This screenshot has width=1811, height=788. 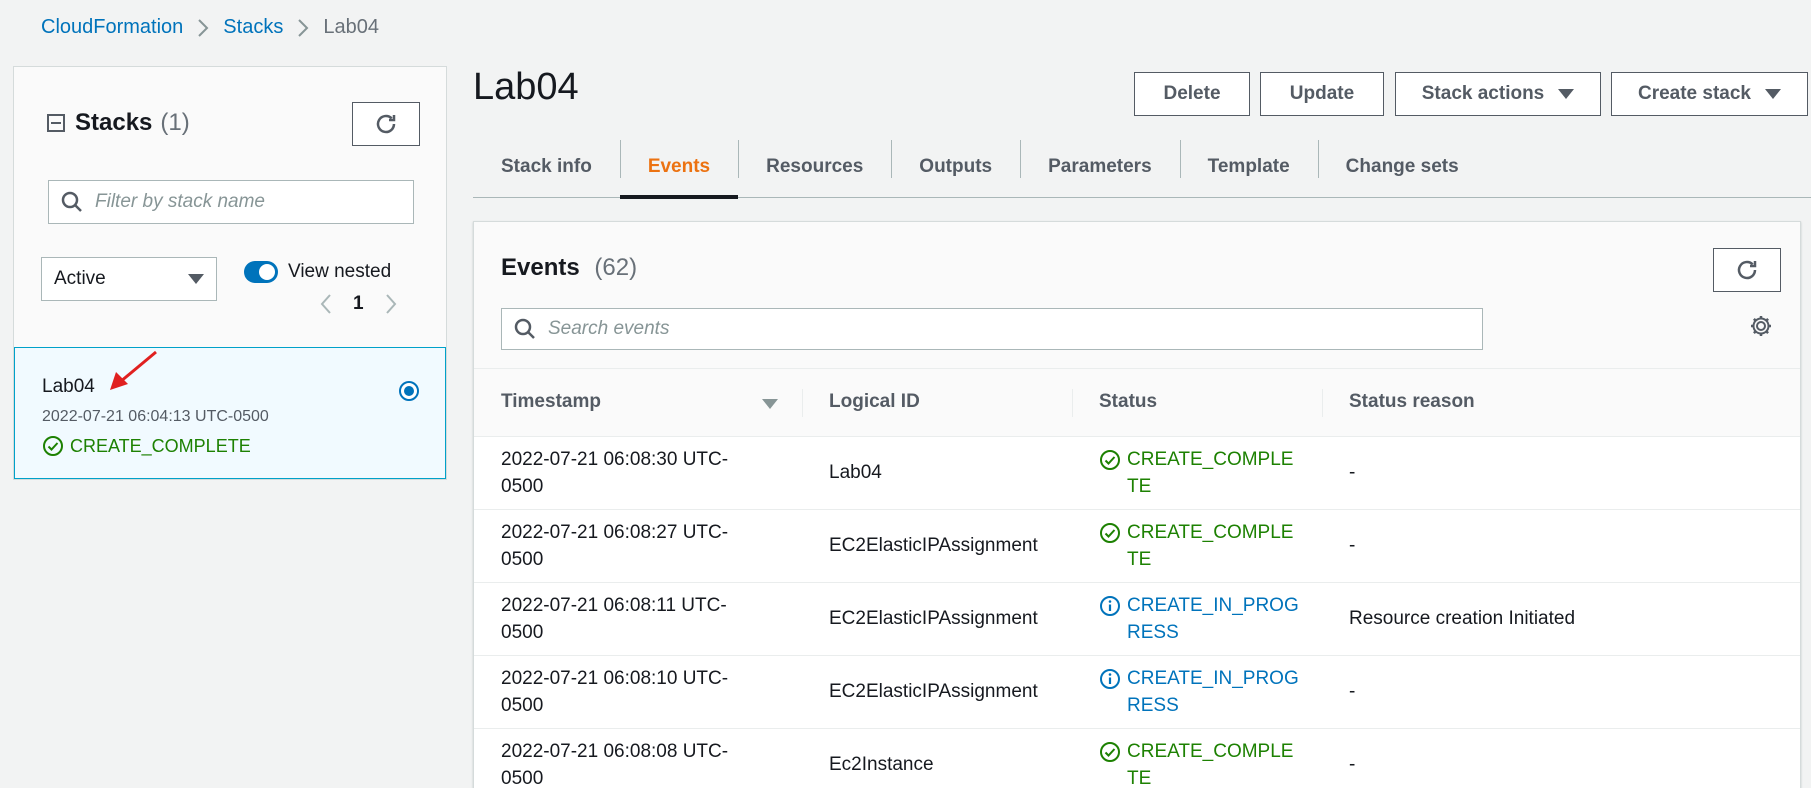 What do you see at coordinates (340, 271) in the screenshot?
I see `view-nested-label: View nested` at bounding box center [340, 271].